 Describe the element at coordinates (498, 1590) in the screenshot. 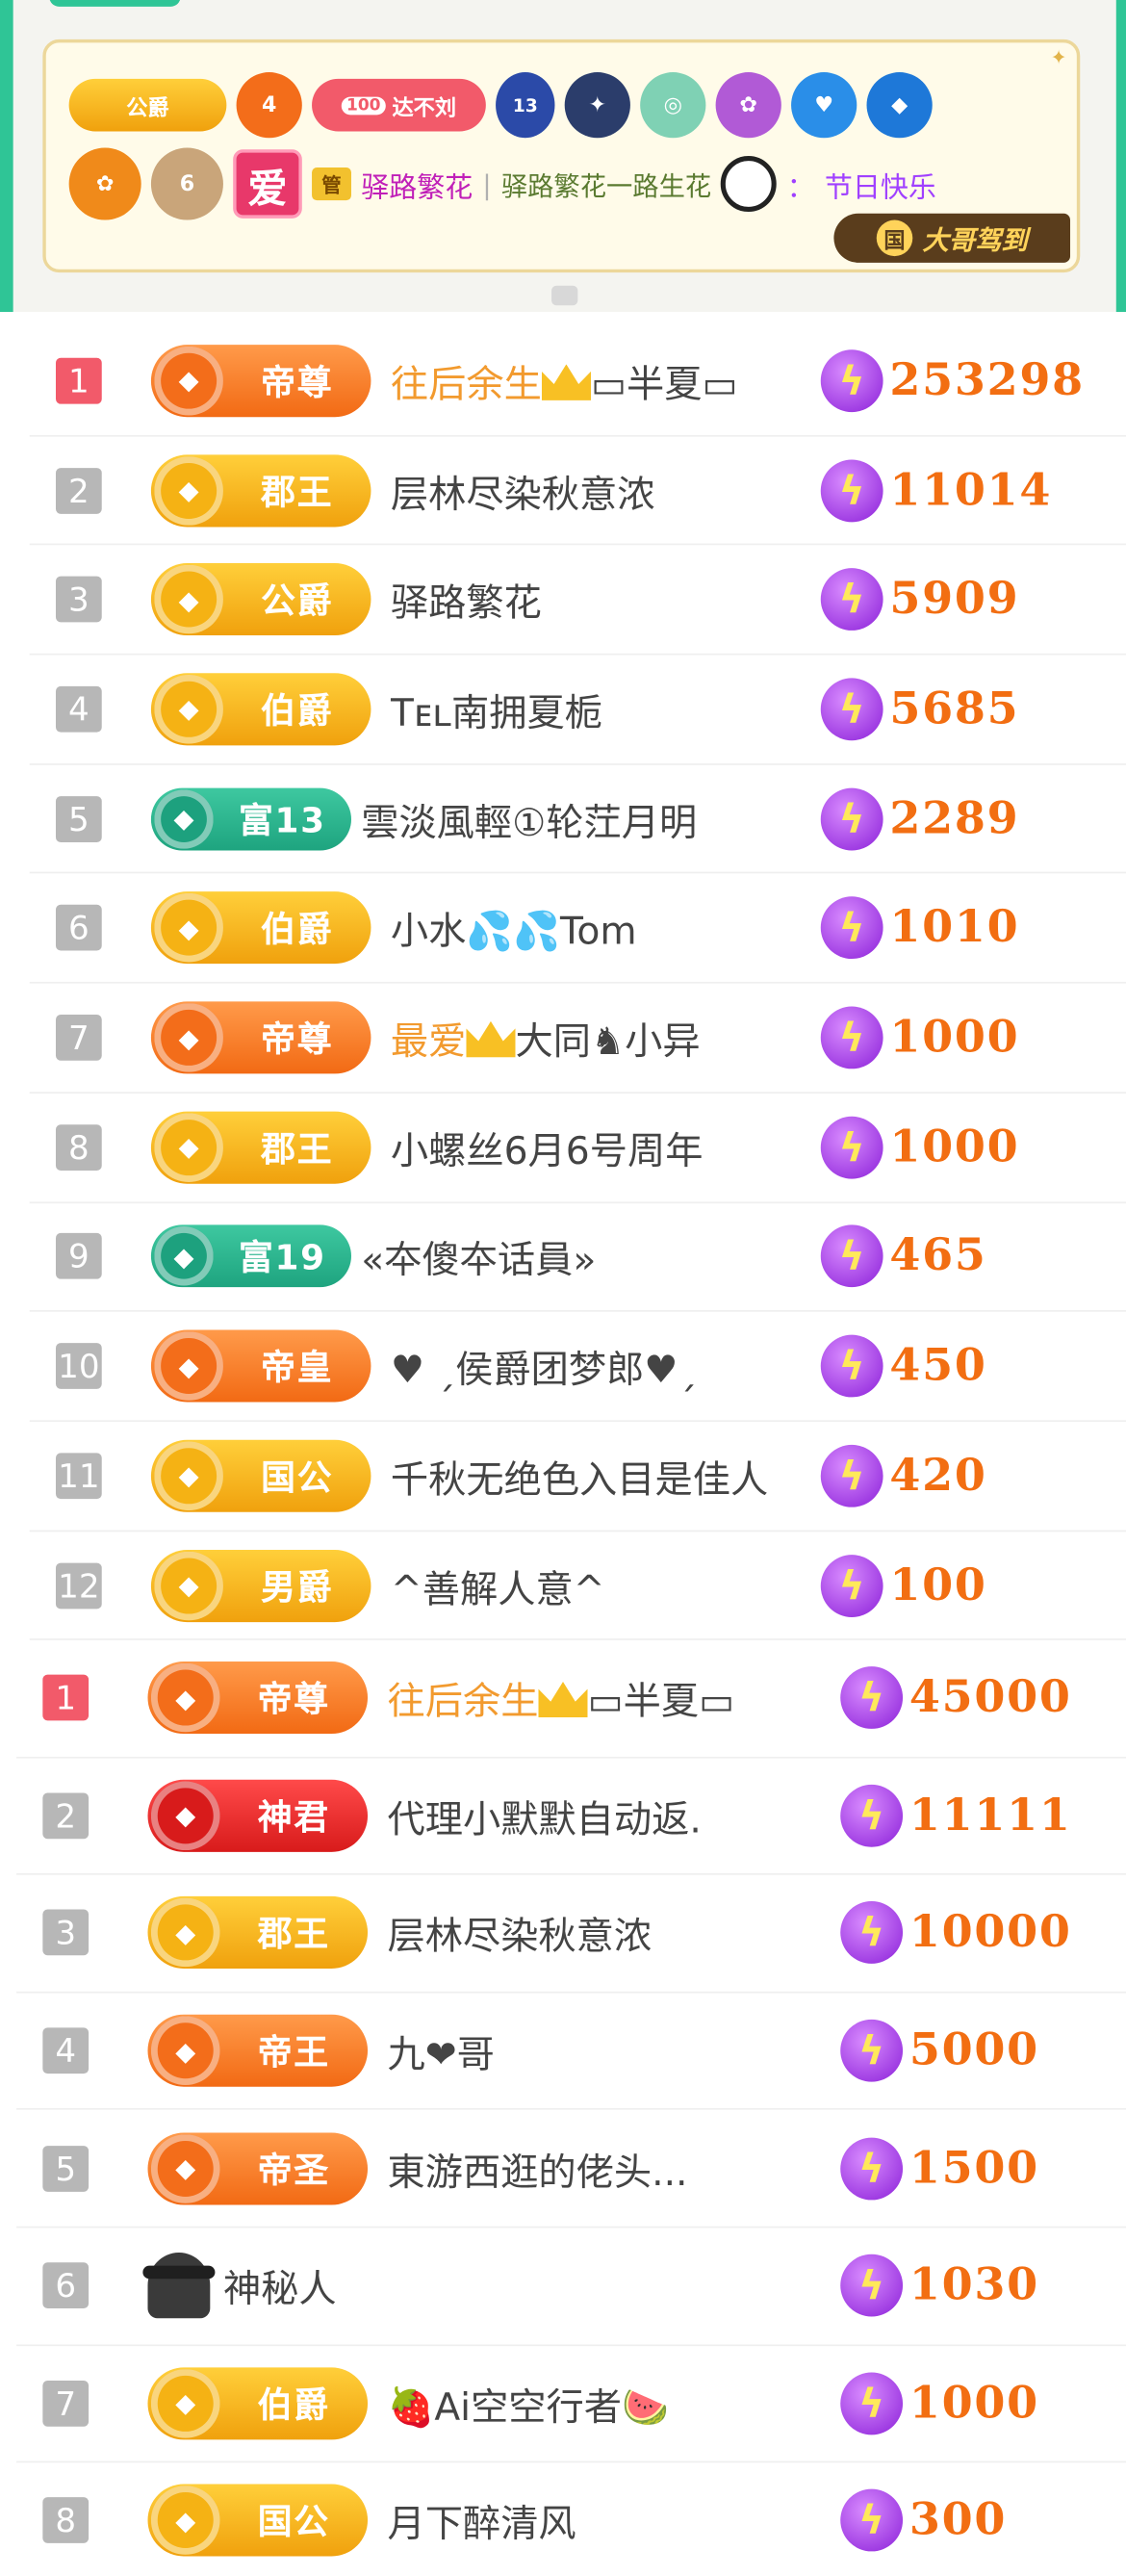

I see `username-text: ^善解人意^` at that location.